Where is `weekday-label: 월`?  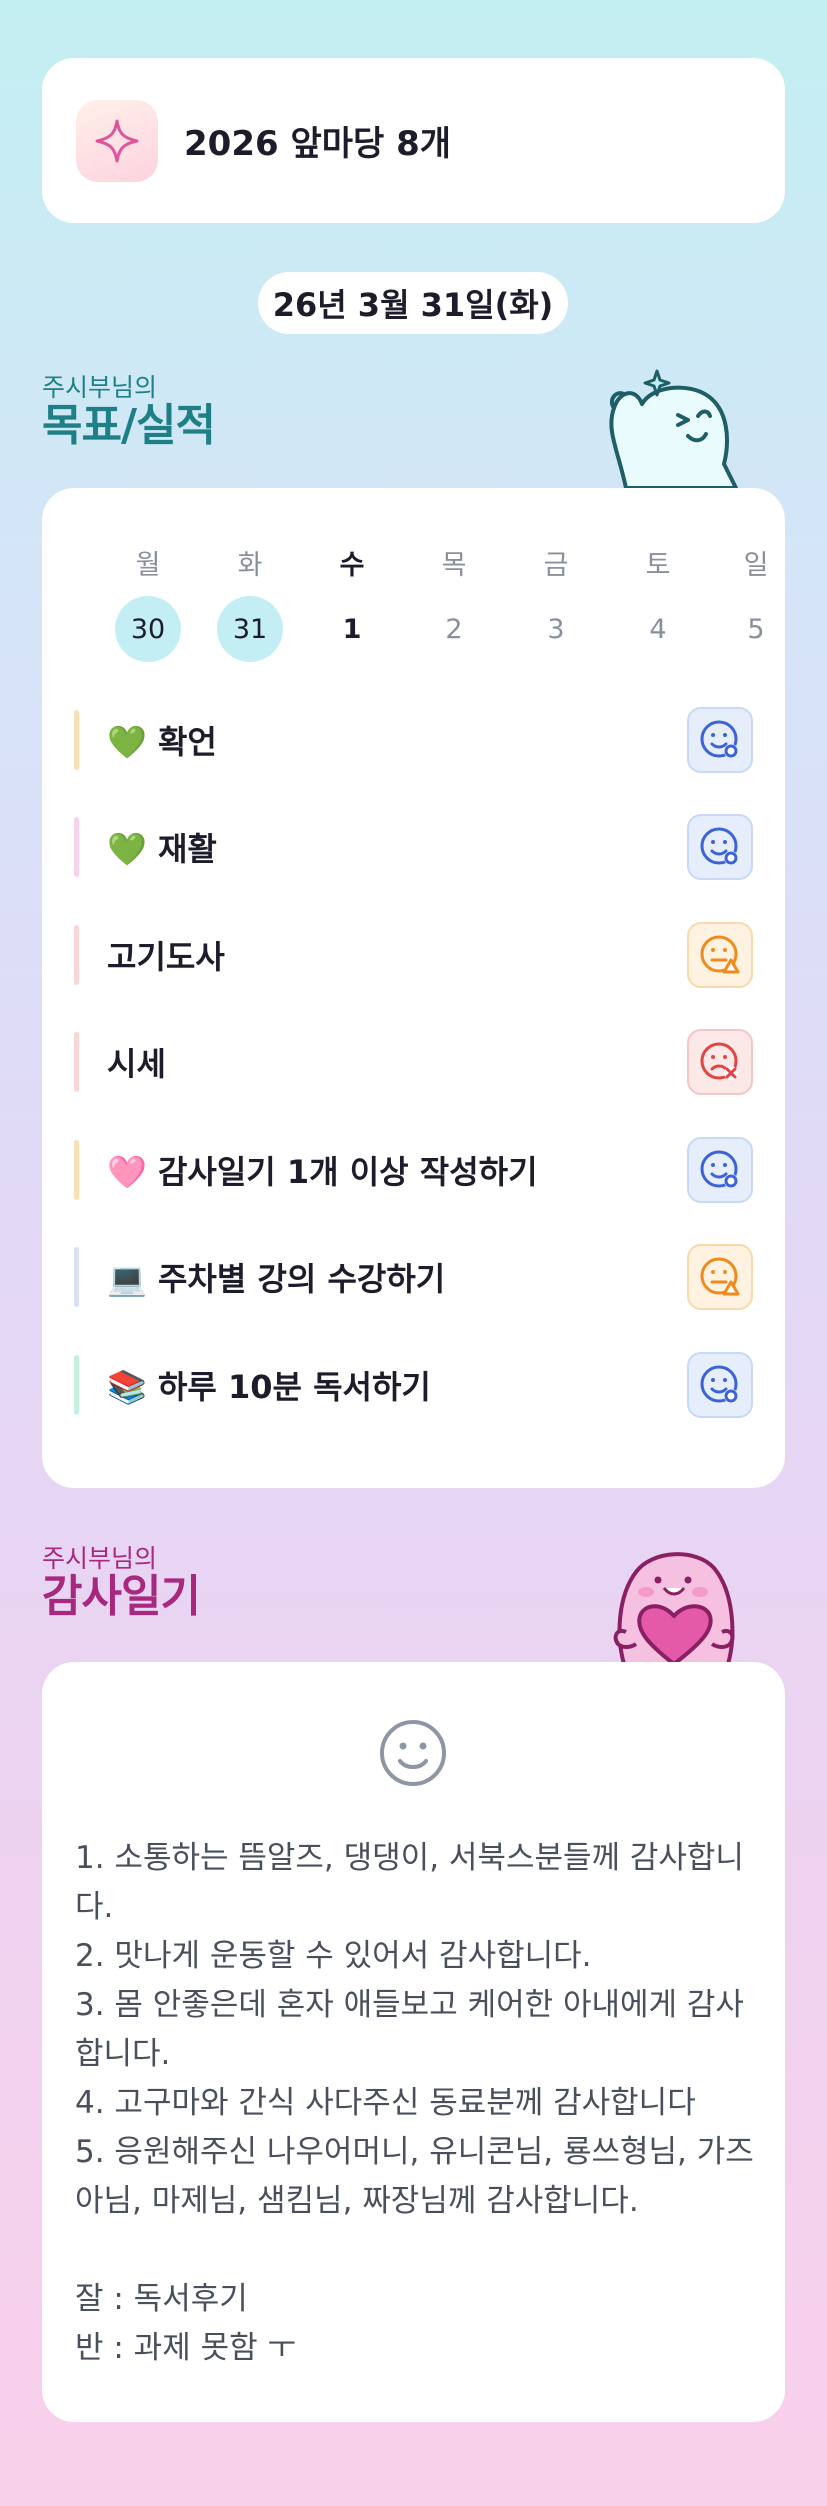 weekday-label: 월 is located at coordinates (148, 565).